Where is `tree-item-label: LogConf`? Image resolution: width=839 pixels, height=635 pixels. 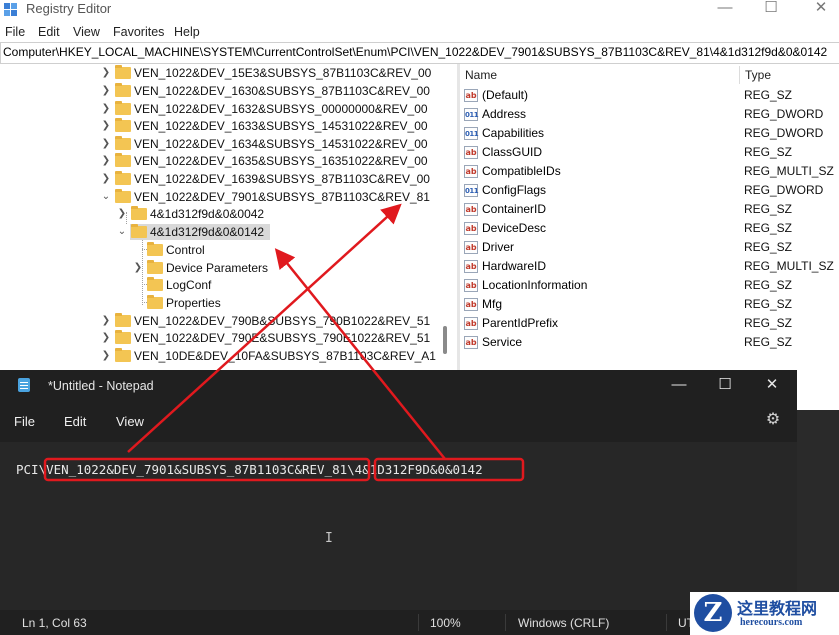
tree-item-label: LogConf is located at coordinates (189, 285).